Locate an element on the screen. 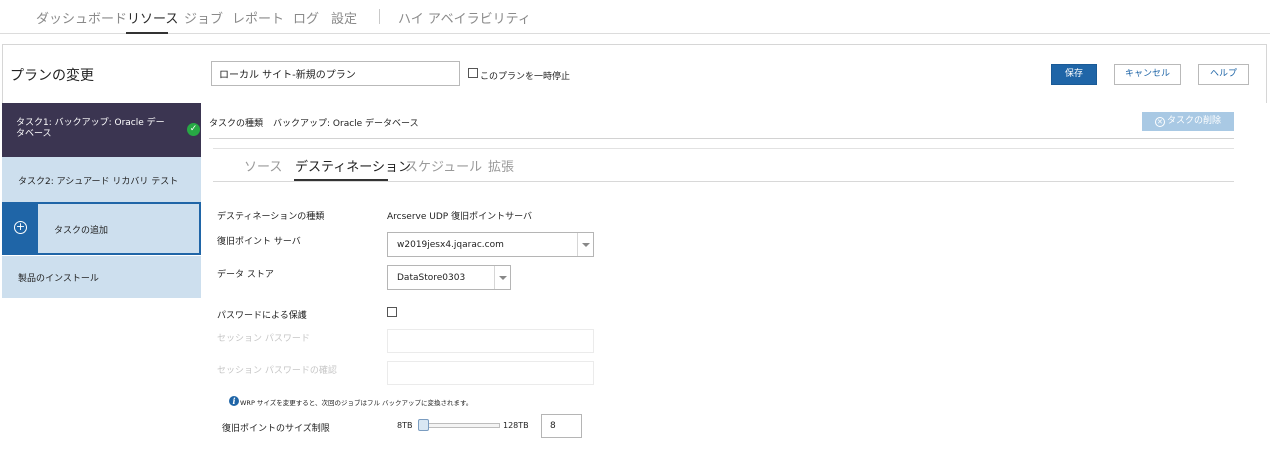  cancel-button: キャンセル is located at coordinates (1147, 74).